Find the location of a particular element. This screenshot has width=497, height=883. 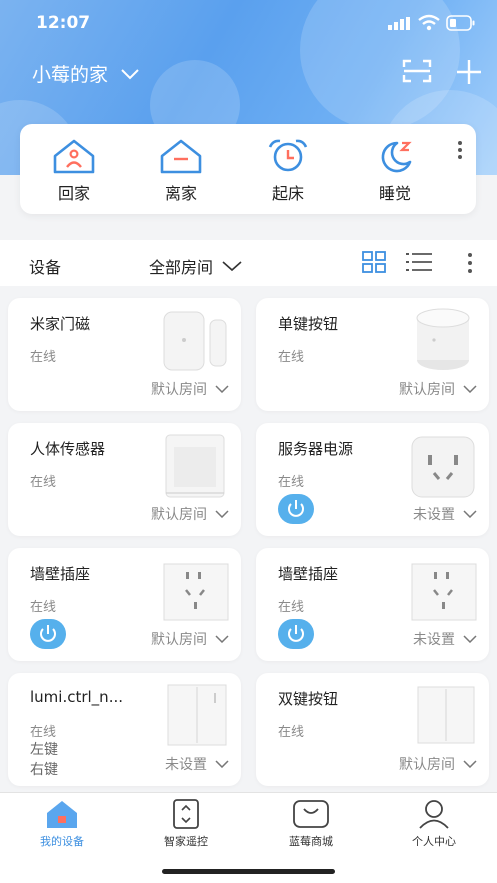

device-name: 服务器电源 is located at coordinates (316, 449).